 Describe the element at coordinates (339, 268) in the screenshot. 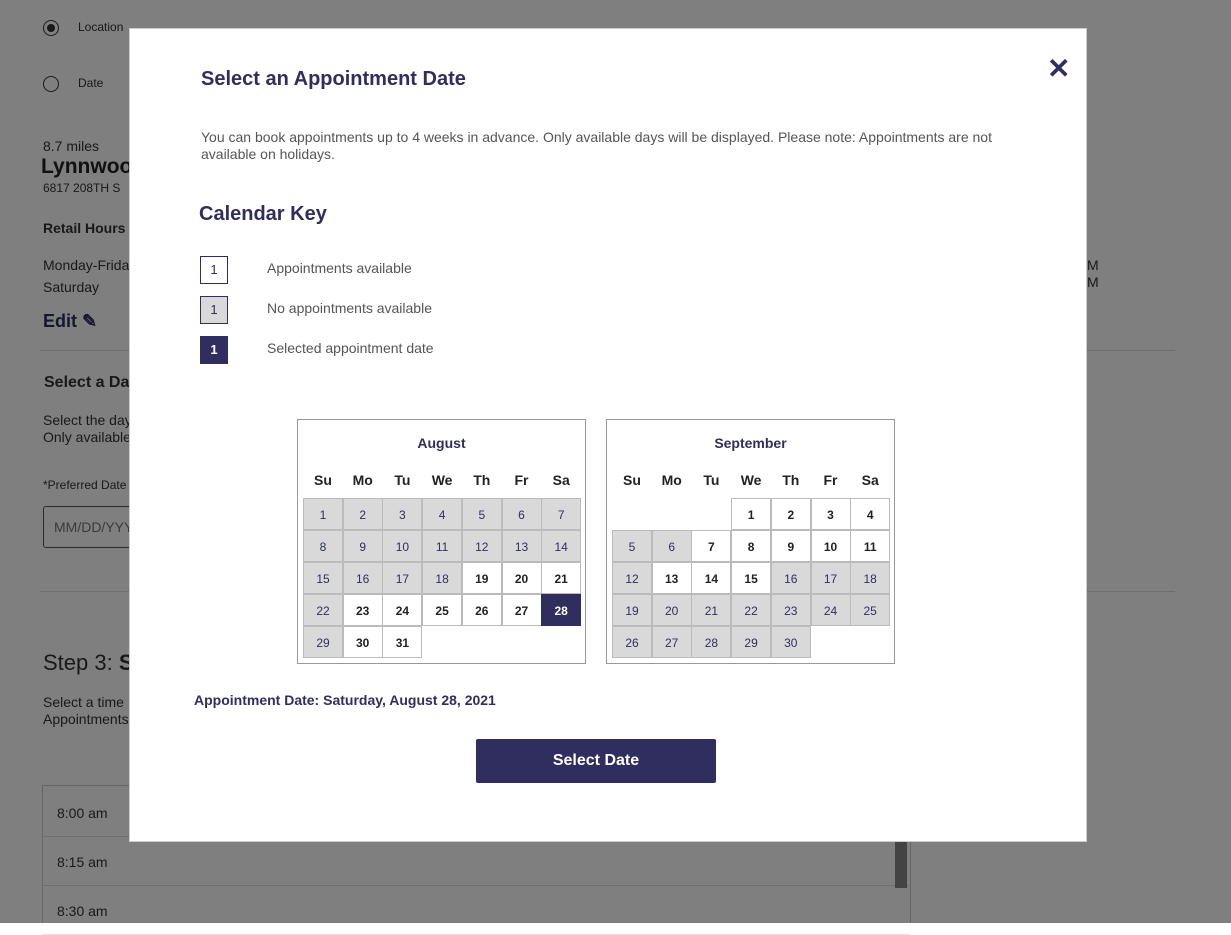

I see `key-label-available: Appointments available` at that location.